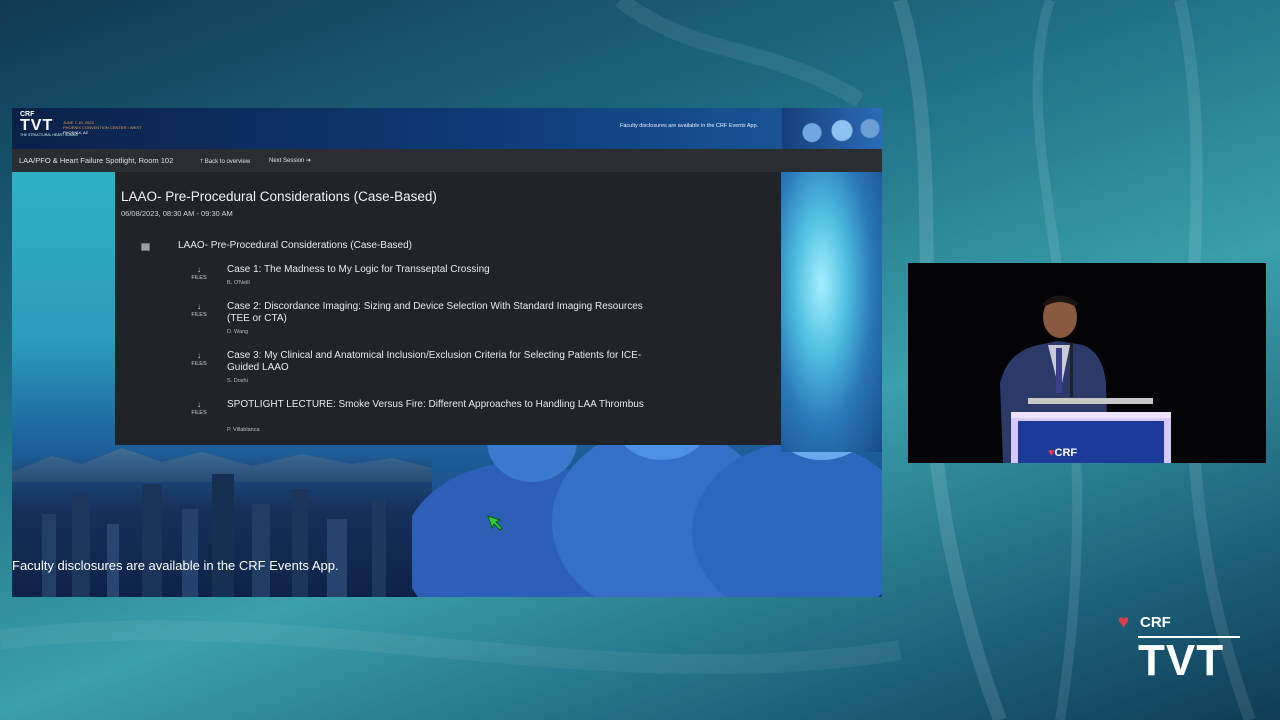  Describe the element at coordinates (238, 283) in the screenshot. I see `talk-speaker: B. O'Neill` at that location.